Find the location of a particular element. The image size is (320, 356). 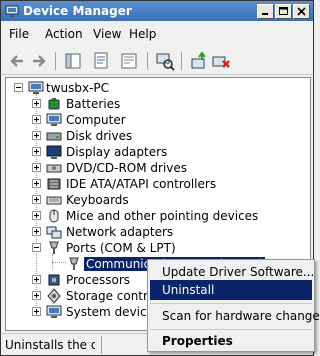

tree-item-batteries: Batteries is located at coordinates (156, 104).